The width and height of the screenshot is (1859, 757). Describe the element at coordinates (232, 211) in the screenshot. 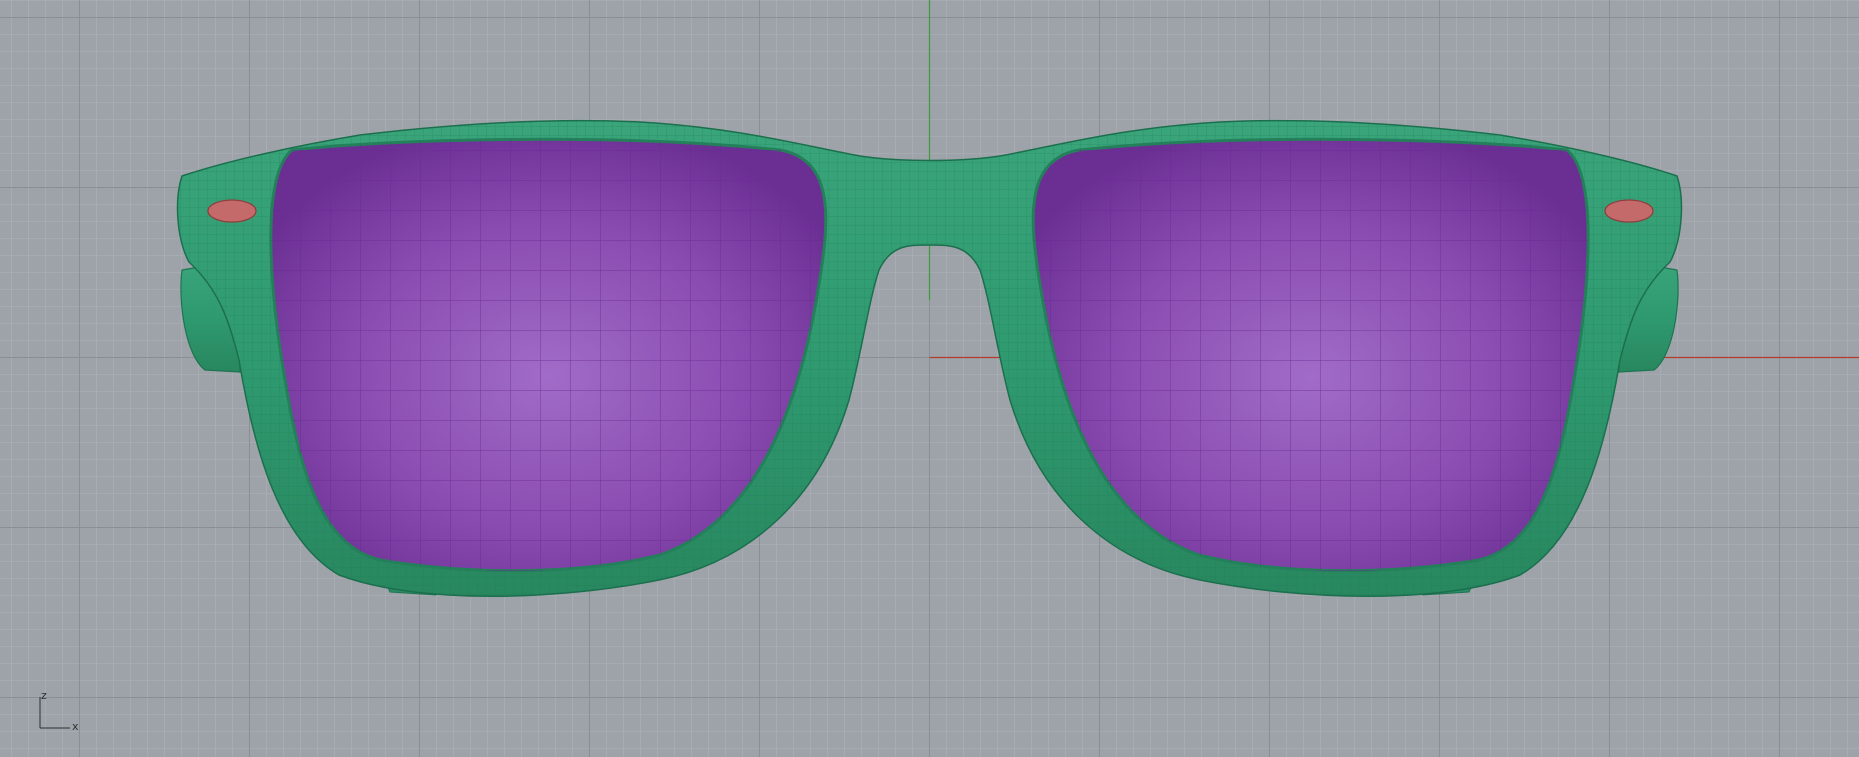

I see `left-hinge-rivet` at that location.